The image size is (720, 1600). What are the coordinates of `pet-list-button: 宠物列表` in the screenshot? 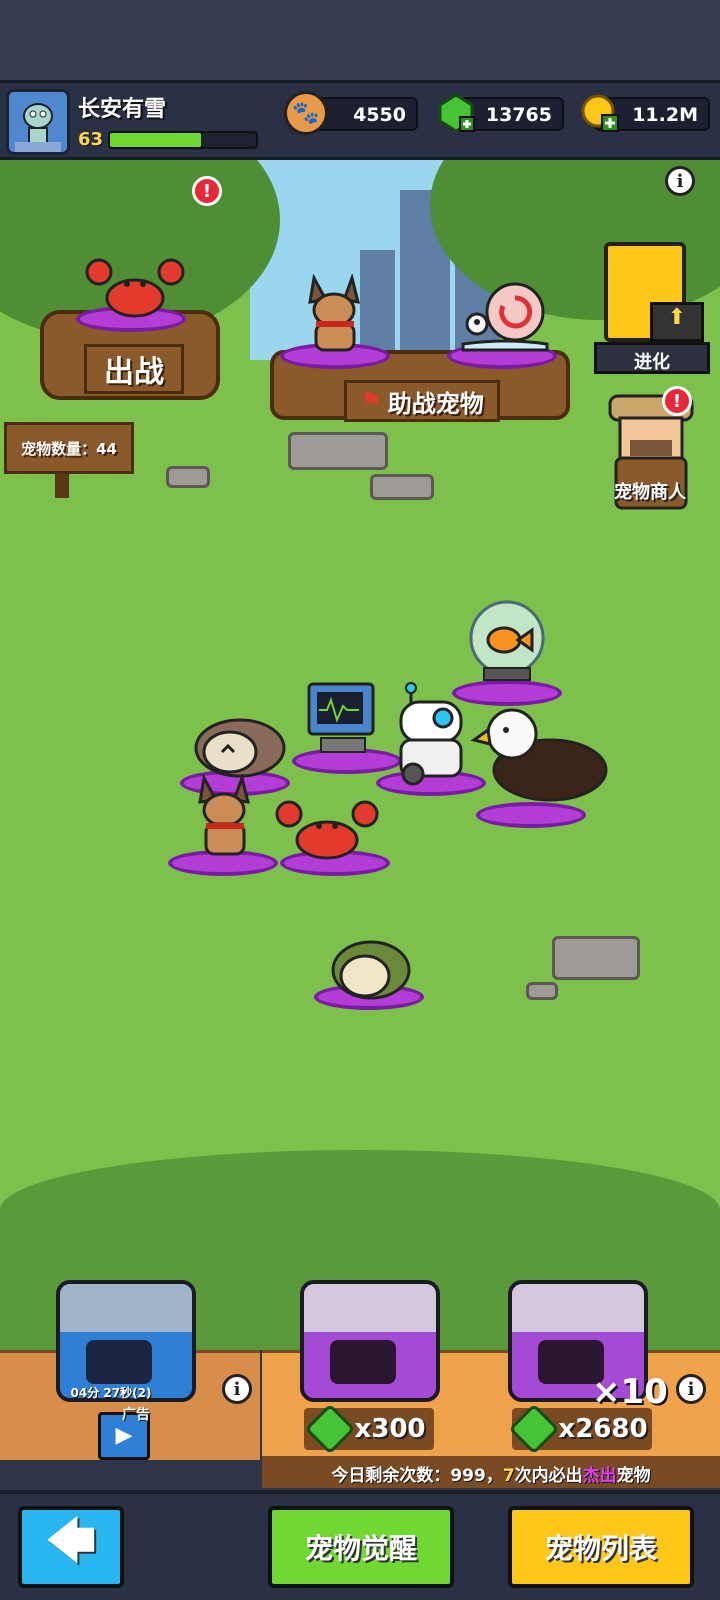 It's located at (601, 1547).